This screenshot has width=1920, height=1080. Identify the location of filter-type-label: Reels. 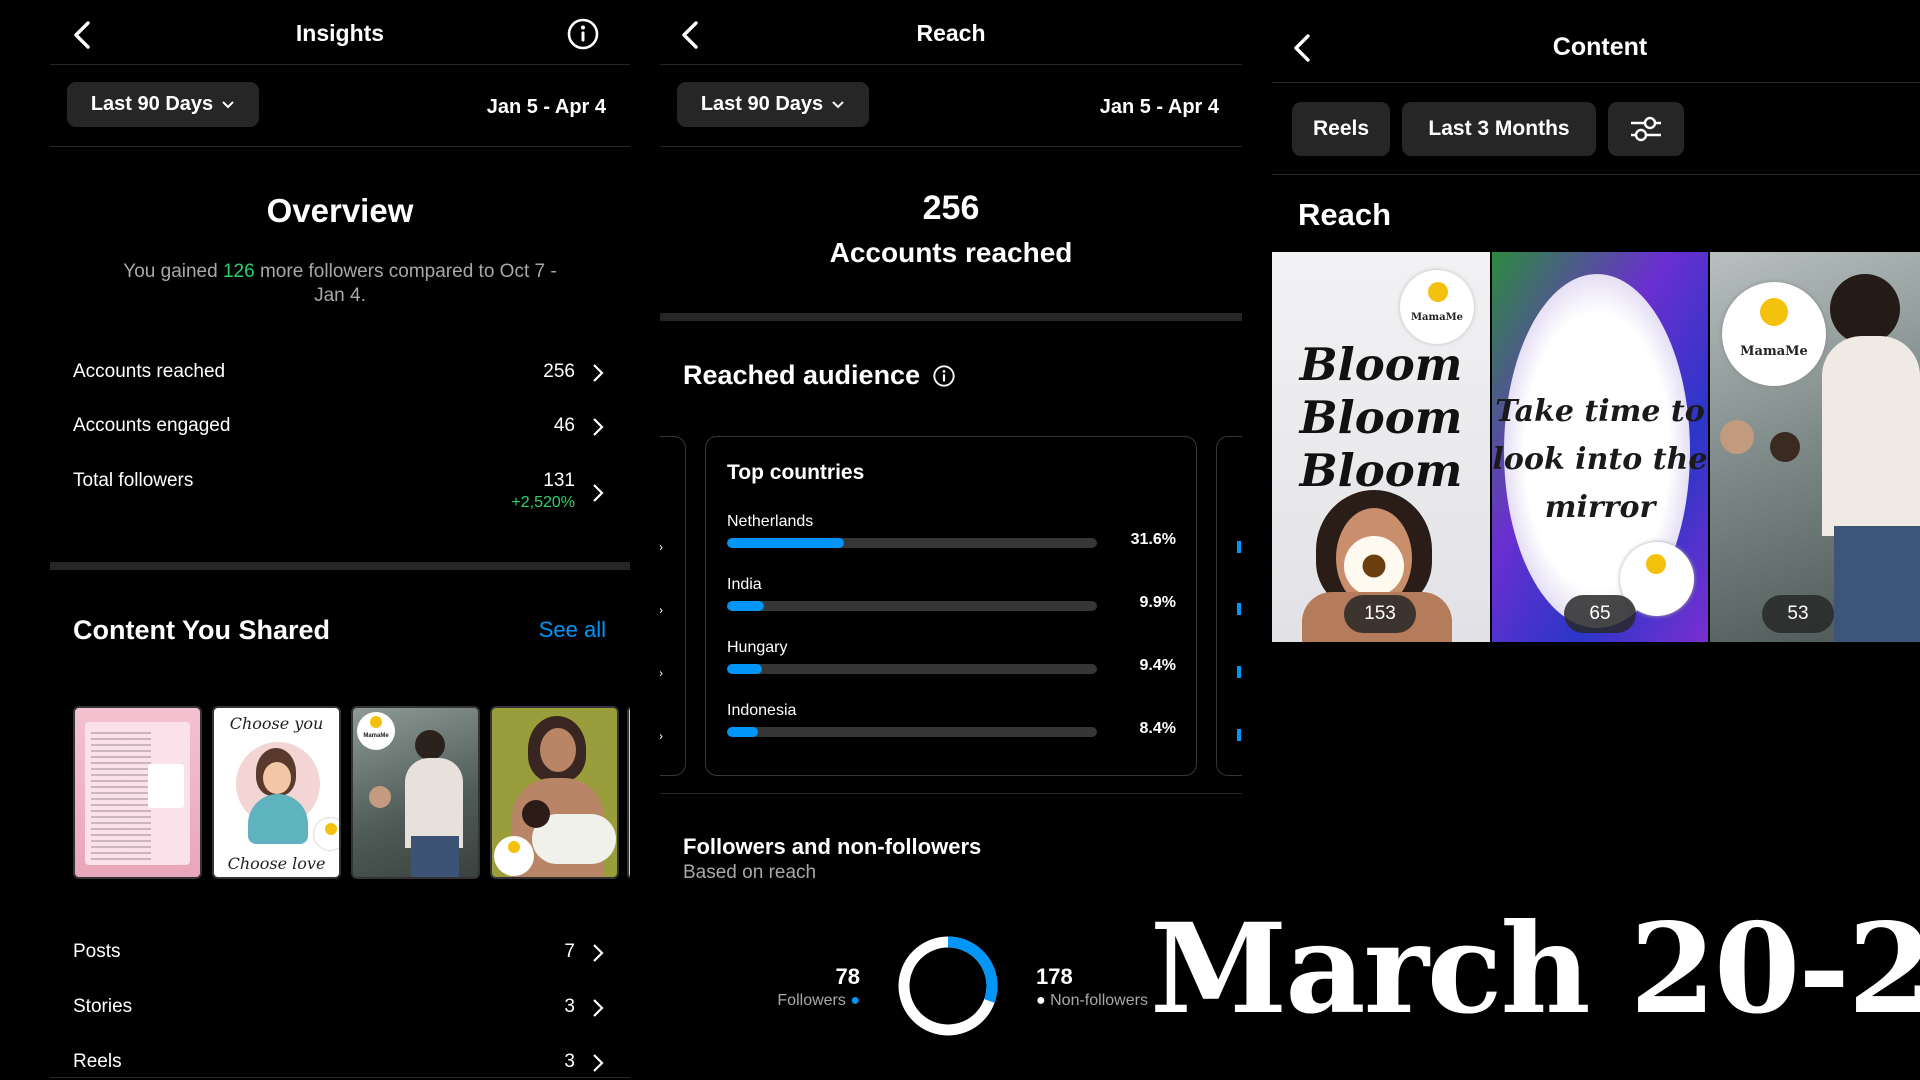
(1341, 128).